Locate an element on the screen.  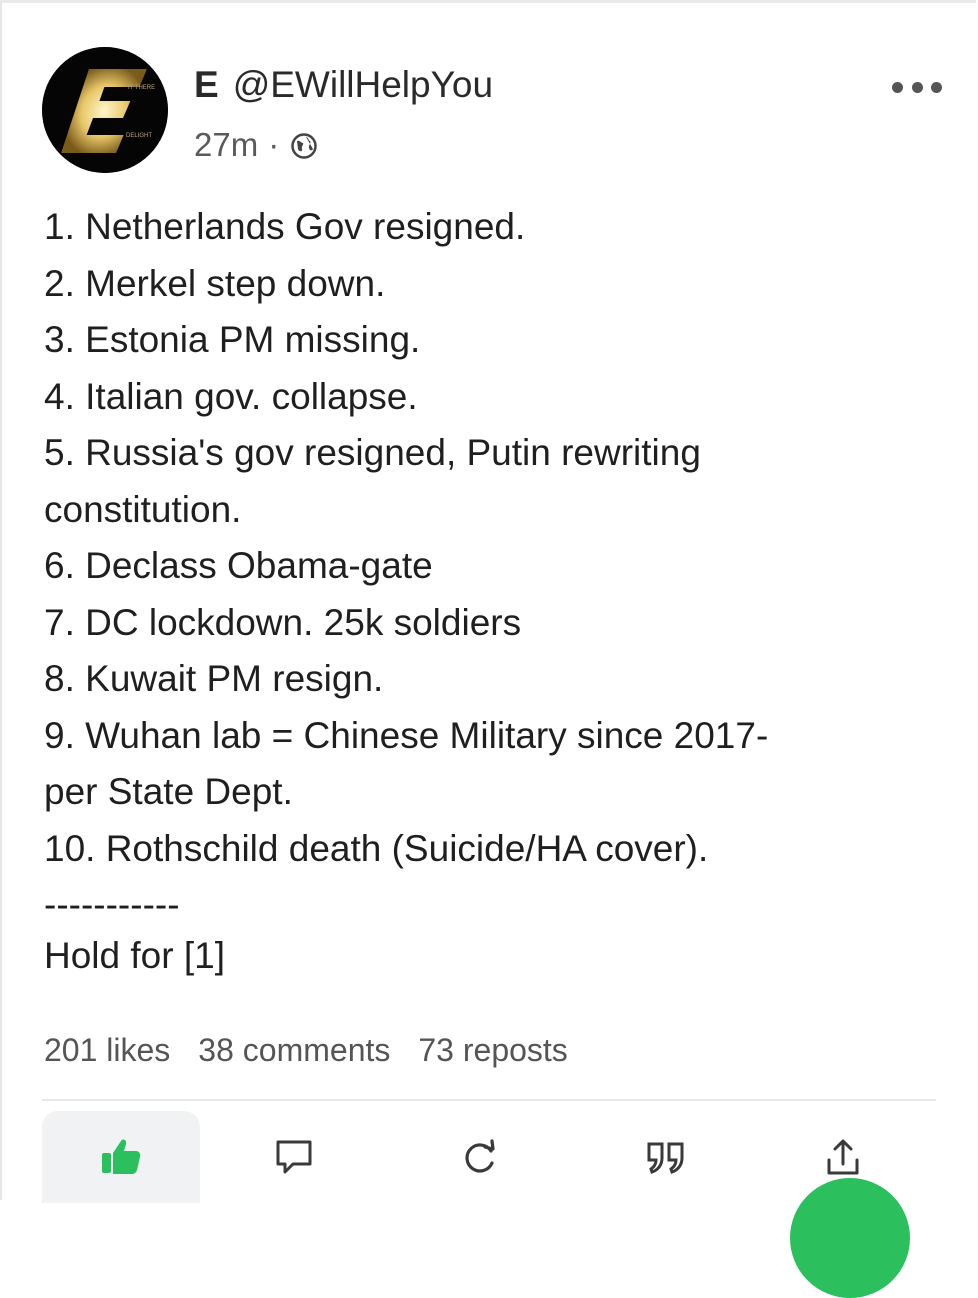
post-footer-text: Hold for [1] is located at coordinates (134, 955).